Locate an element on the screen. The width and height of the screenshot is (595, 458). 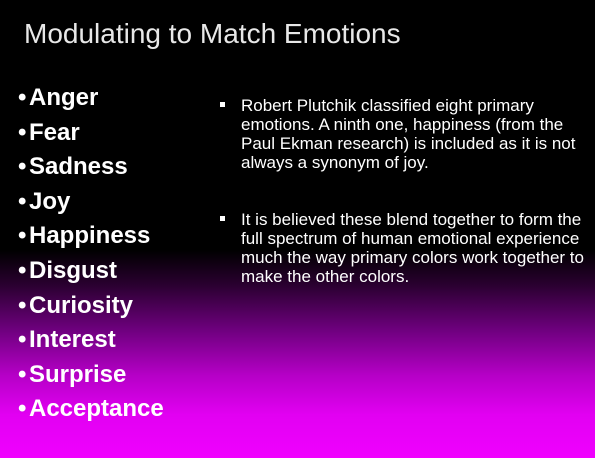
emotion-item: • Surprise is located at coordinates (91, 375).